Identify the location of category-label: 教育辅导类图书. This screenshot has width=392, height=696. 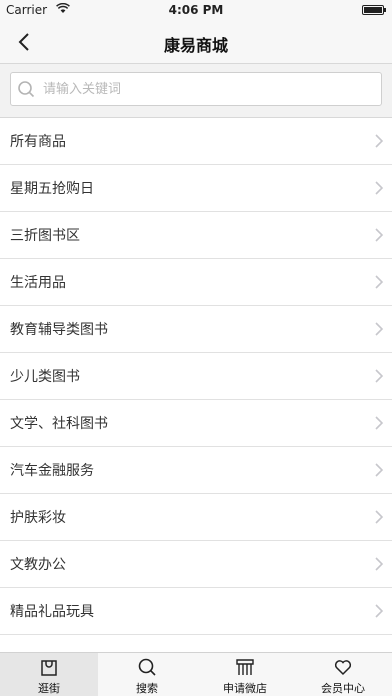
(59, 330).